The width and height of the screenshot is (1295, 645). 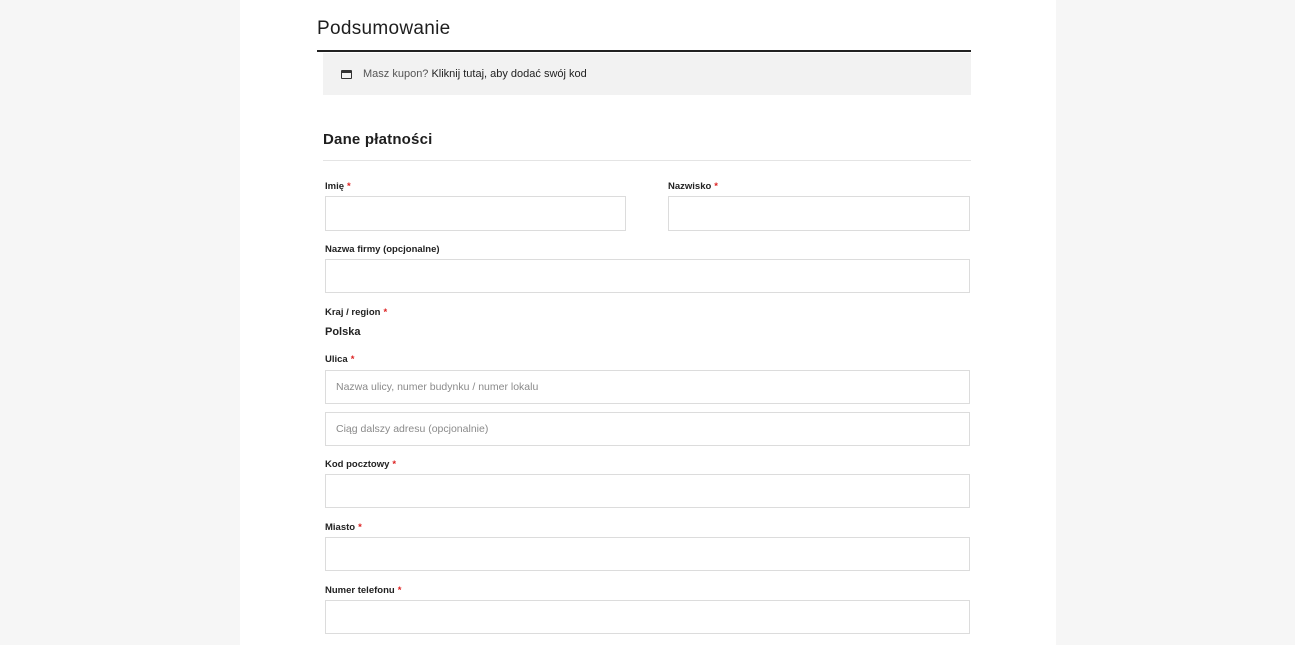 I want to click on last-name-label: Nazwisko *, so click(x=693, y=186).